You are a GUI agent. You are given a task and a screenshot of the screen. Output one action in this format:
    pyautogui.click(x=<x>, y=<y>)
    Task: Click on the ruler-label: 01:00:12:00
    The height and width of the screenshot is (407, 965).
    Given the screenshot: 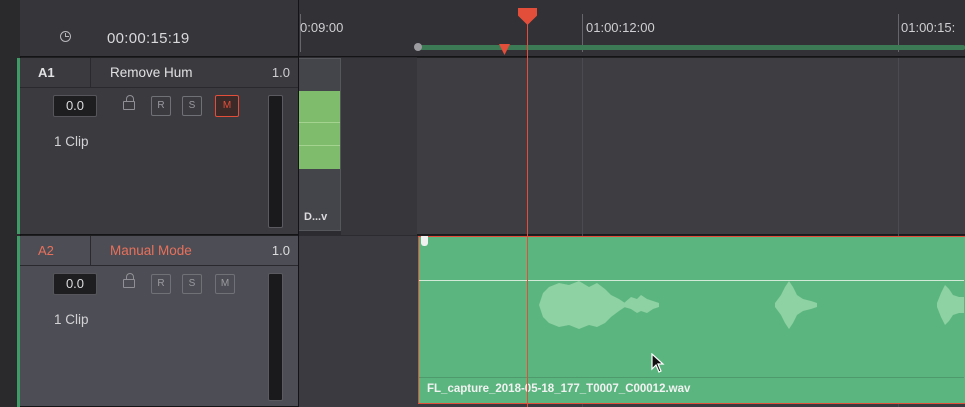 What is the action you would take?
    pyautogui.click(x=620, y=27)
    